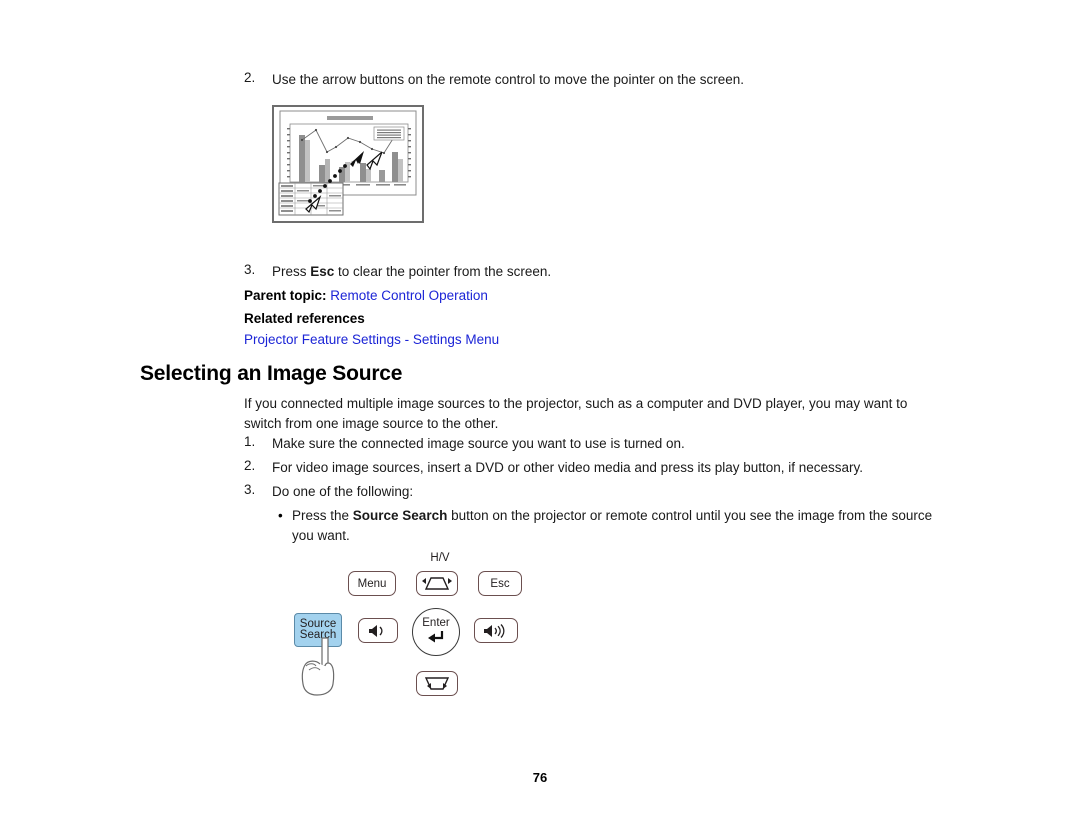 Image resolution: width=1080 pixels, height=834 pixels. Describe the element at coordinates (326, 667) in the screenshot. I see `pointing-hand-icon` at that location.